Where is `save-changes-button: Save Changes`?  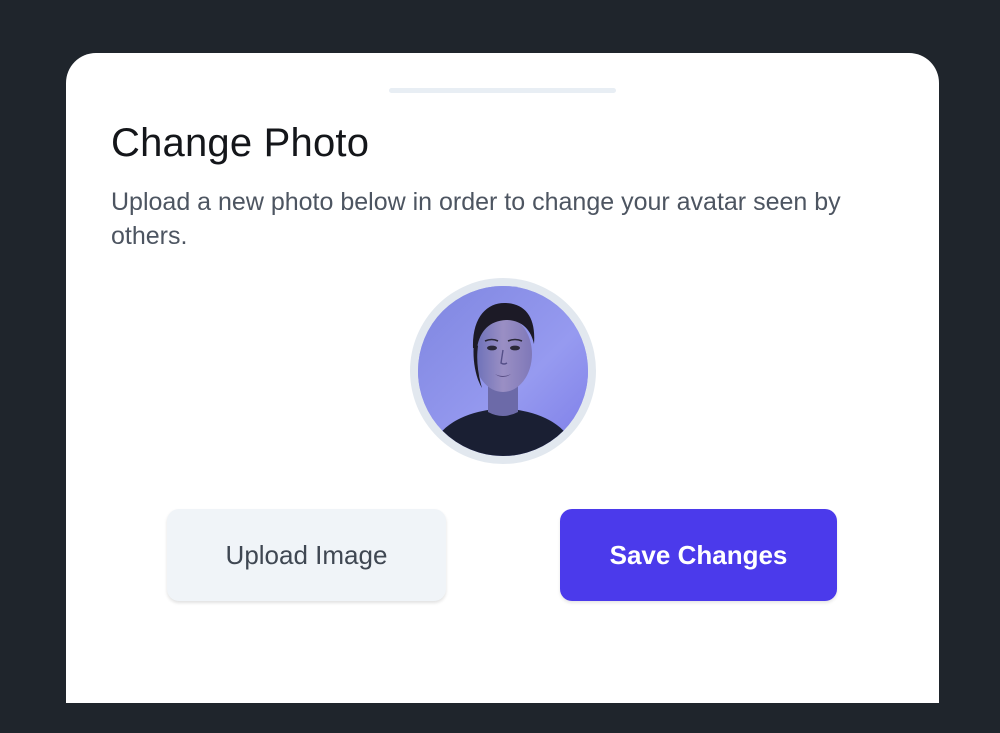 save-changes-button: Save Changes is located at coordinates (698, 555).